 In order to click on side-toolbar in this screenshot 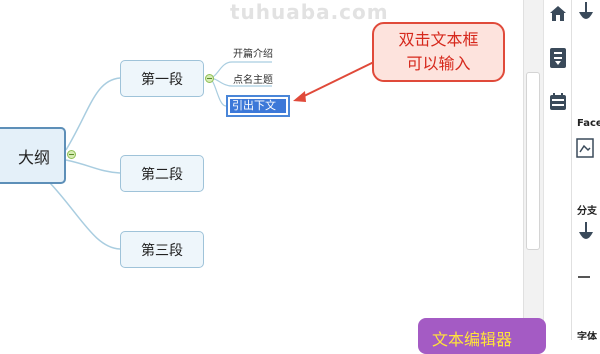, I will do `click(557, 170)`.